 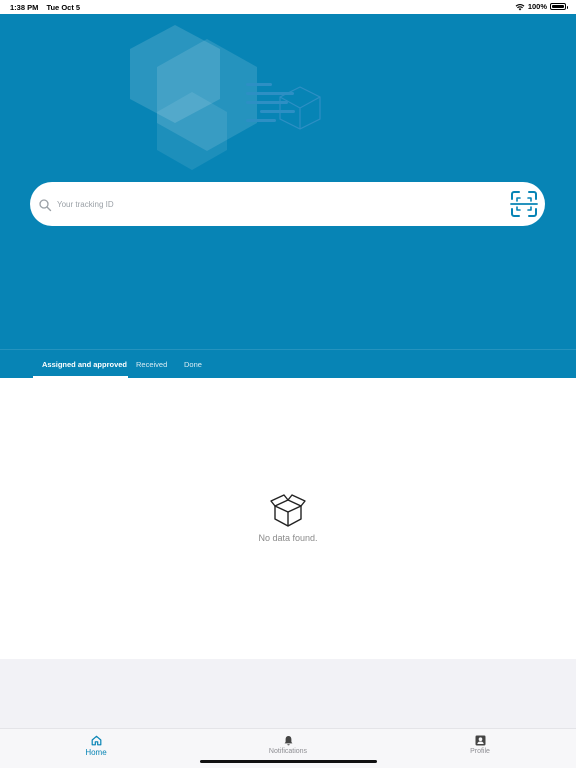 I want to click on nav-home-label: Home, so click(x=96, y=752).